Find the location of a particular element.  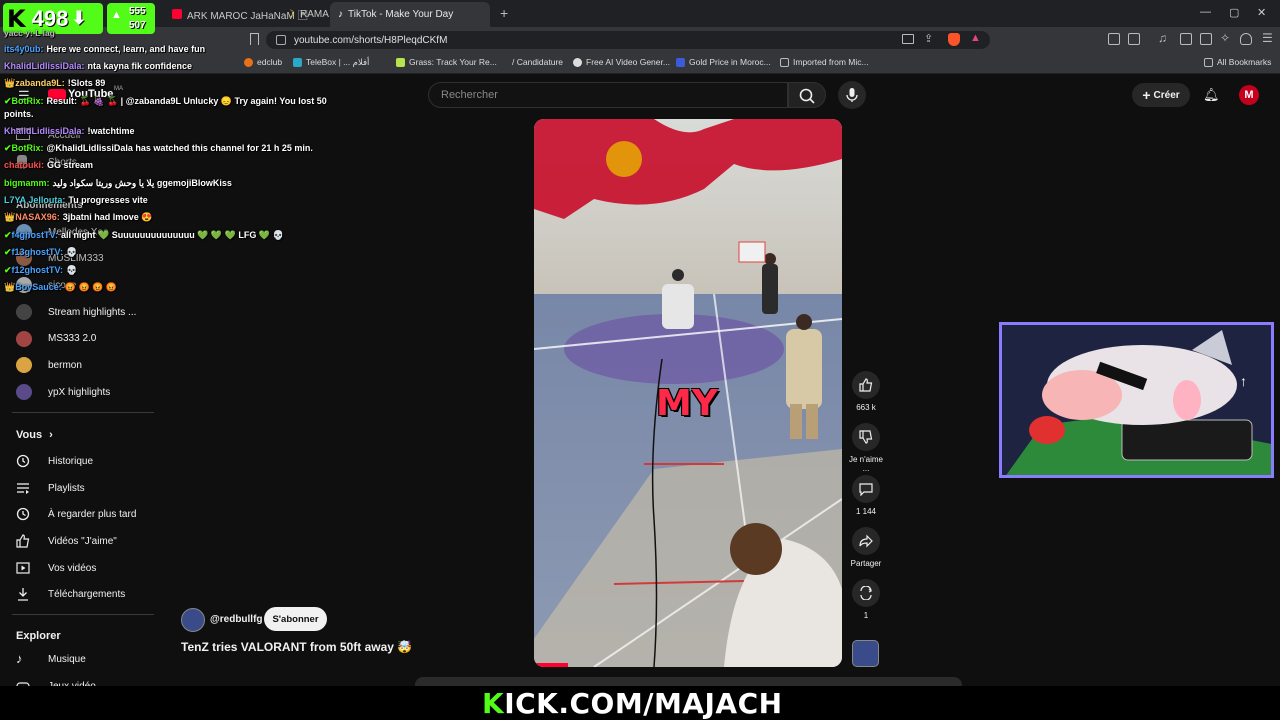

comments-button: 1 144 is located at coordinates (866, 495).